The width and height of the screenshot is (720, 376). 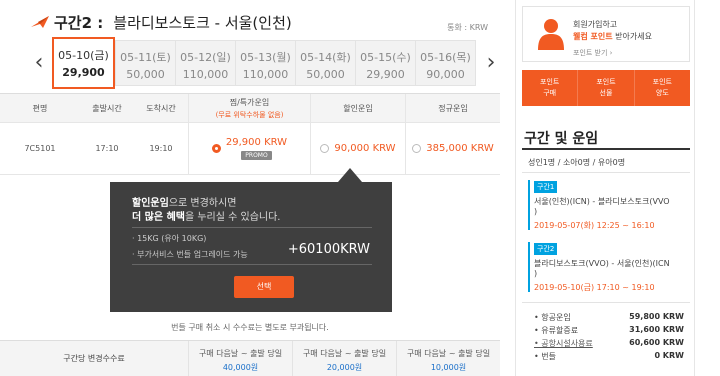 I want to click on bundle-note: 번들 구매 취소 시 수수료는 별도로 부과됩니다., so click(x=250, y=327).